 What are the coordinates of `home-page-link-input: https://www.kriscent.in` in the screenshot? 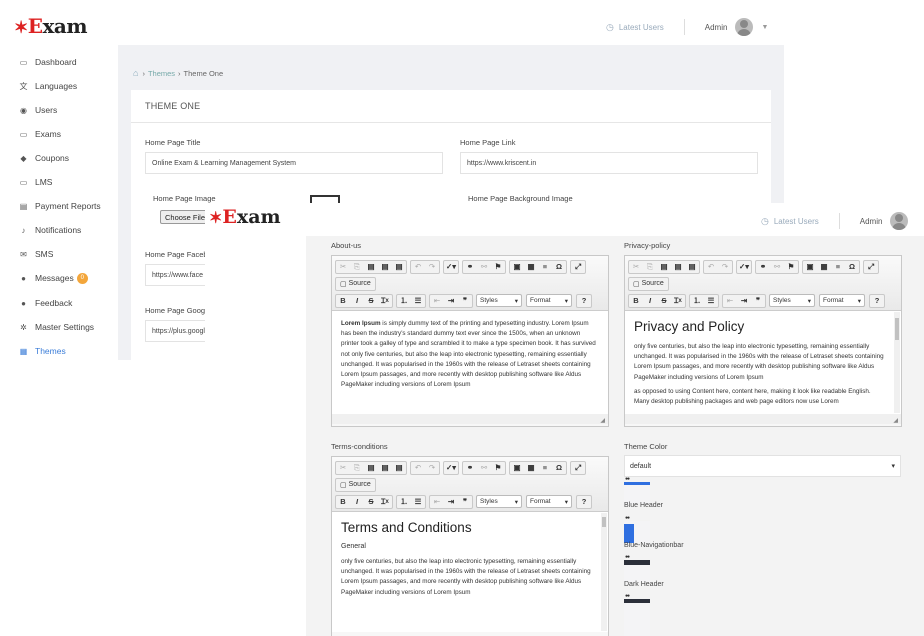 It's located at (609, 163).